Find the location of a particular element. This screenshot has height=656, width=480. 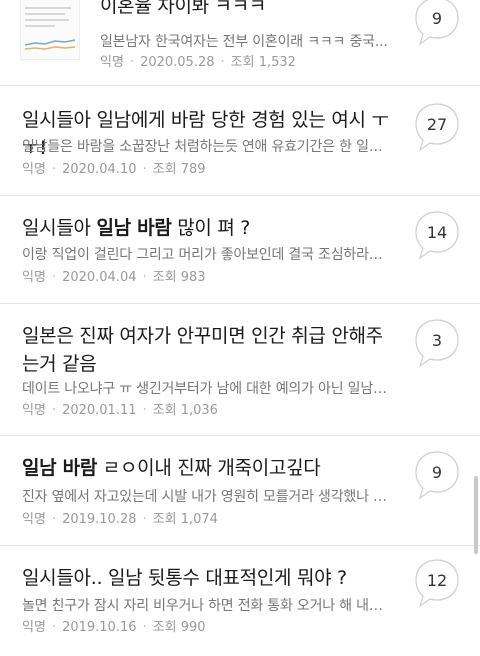

post-meta: 익명 · 2019.10.16 · 조회 990 is located at coordinates (114, 627).